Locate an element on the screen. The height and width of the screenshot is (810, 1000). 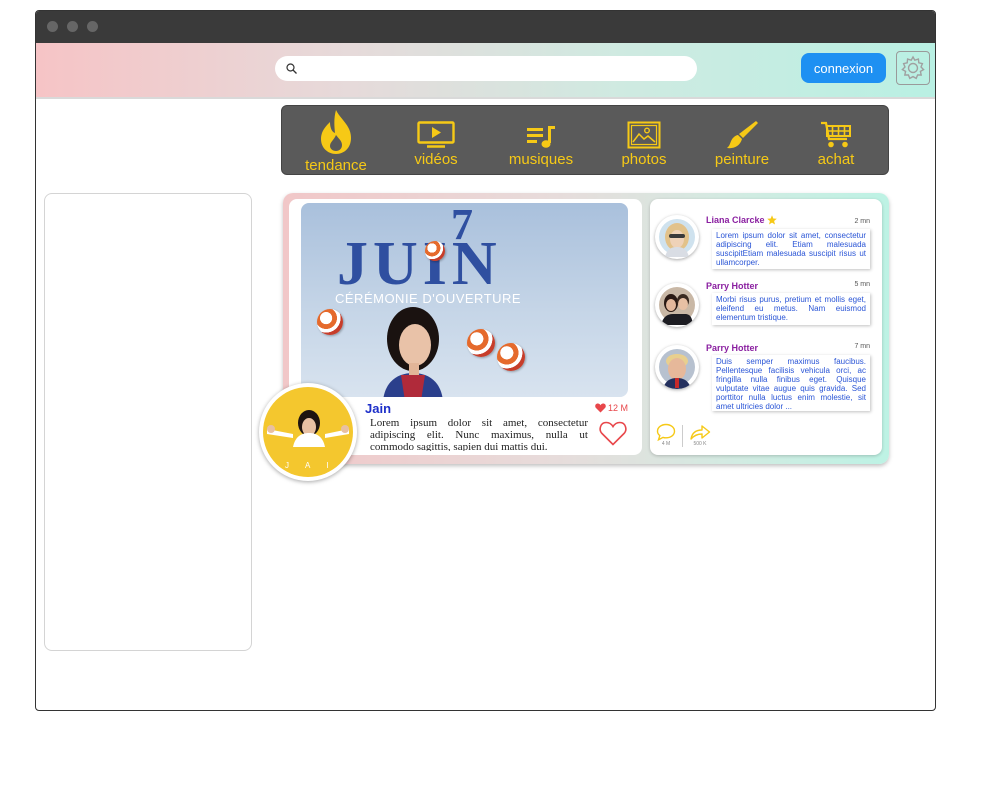
comment-time: 5 mn is located at coordinates (862, 284).